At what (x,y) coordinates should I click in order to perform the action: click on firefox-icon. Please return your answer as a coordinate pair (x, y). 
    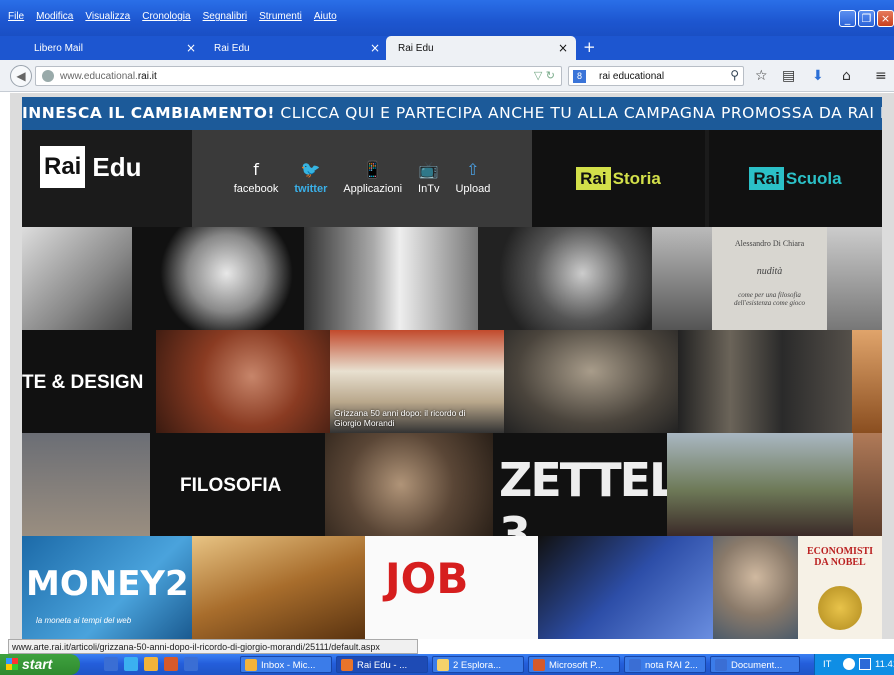
    Looking at the image, I should click on (347, 665).